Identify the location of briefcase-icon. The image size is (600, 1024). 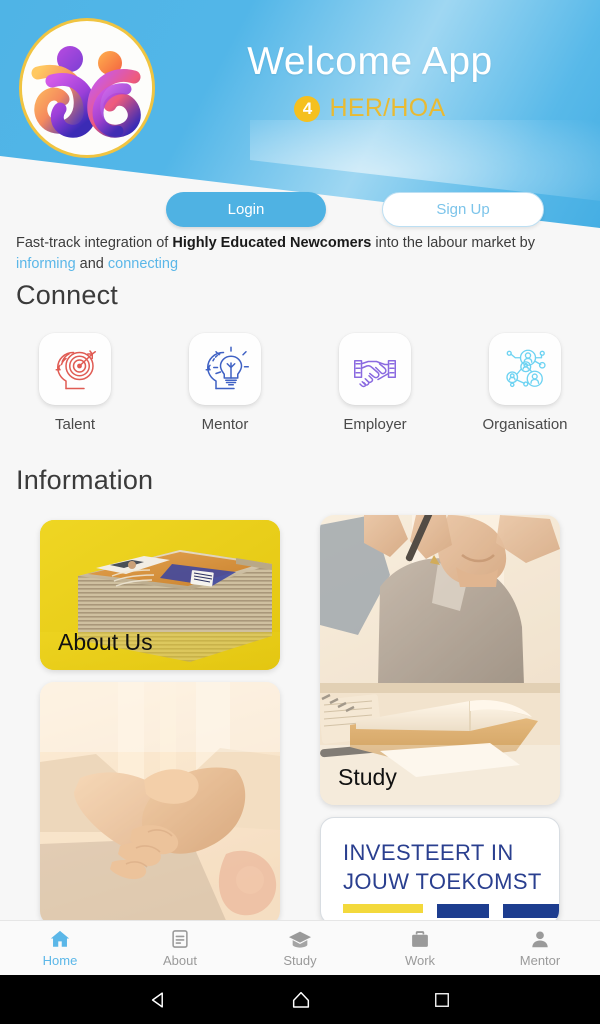
(420, 939).